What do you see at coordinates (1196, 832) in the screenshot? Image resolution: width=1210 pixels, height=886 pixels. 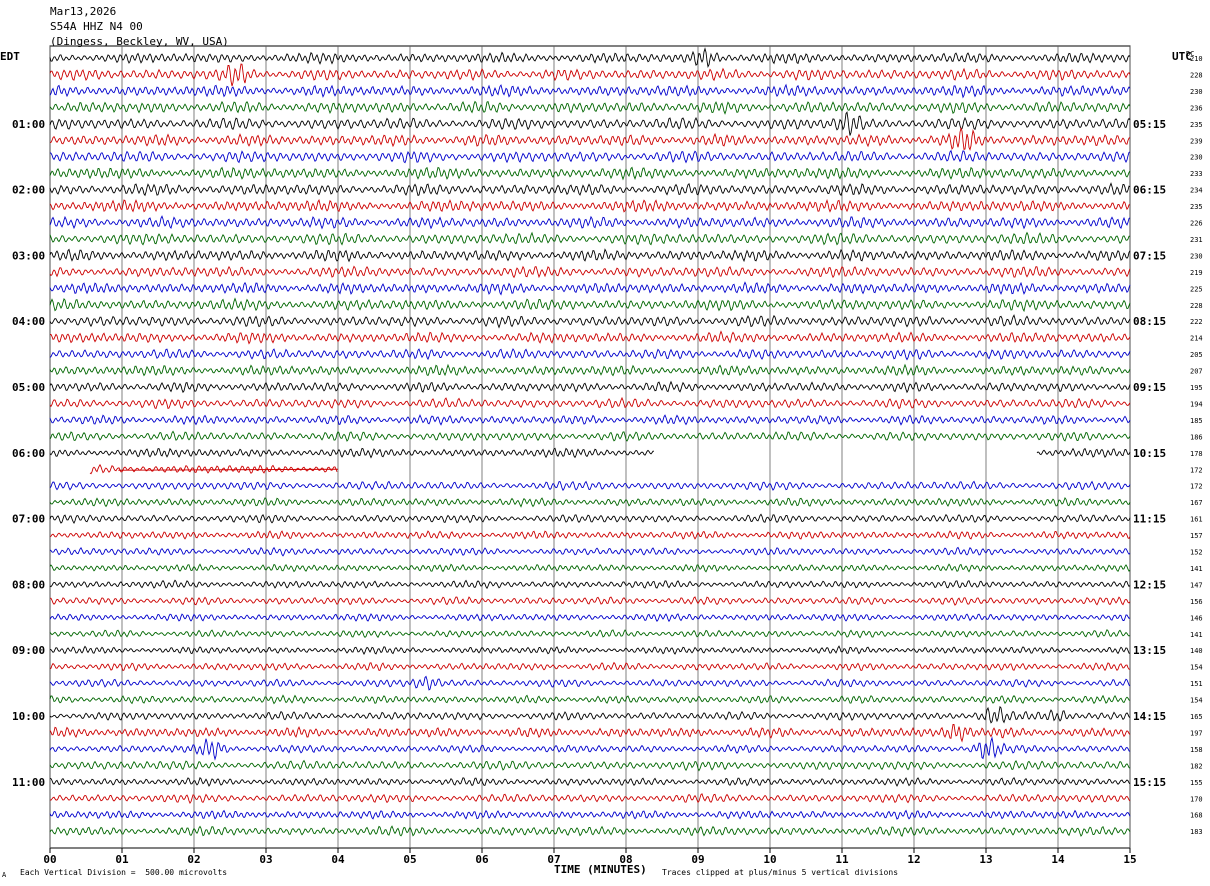 I see `dc-offset-label: 183` at bounding box center [1196, 832].